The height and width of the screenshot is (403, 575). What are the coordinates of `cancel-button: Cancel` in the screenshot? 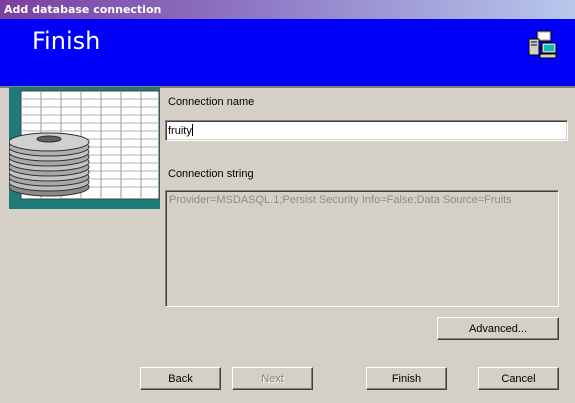 It's located at (518, 378).